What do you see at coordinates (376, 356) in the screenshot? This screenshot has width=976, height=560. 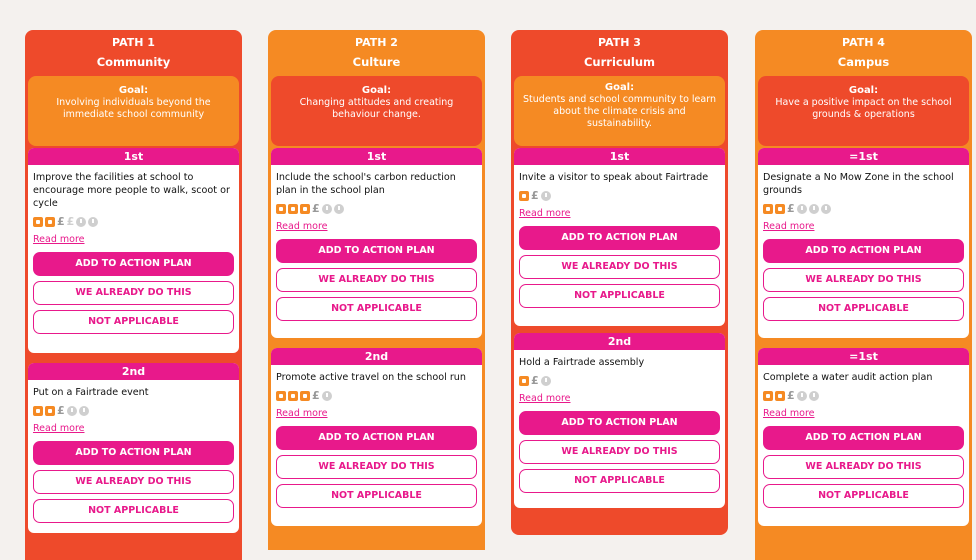 I see `rank-badge: 2nd` at bounding box center [376, 356].